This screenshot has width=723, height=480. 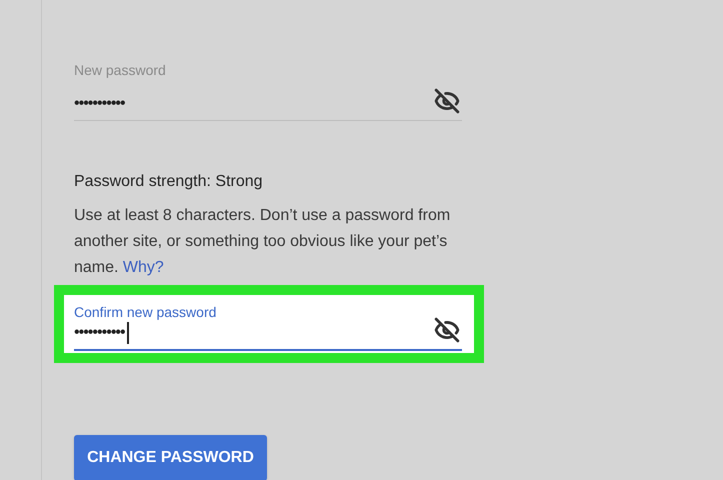 What do you see at coordinates (127, 333) in the screenshot?
I see `text-cursor` at bounding box center [127, 333].